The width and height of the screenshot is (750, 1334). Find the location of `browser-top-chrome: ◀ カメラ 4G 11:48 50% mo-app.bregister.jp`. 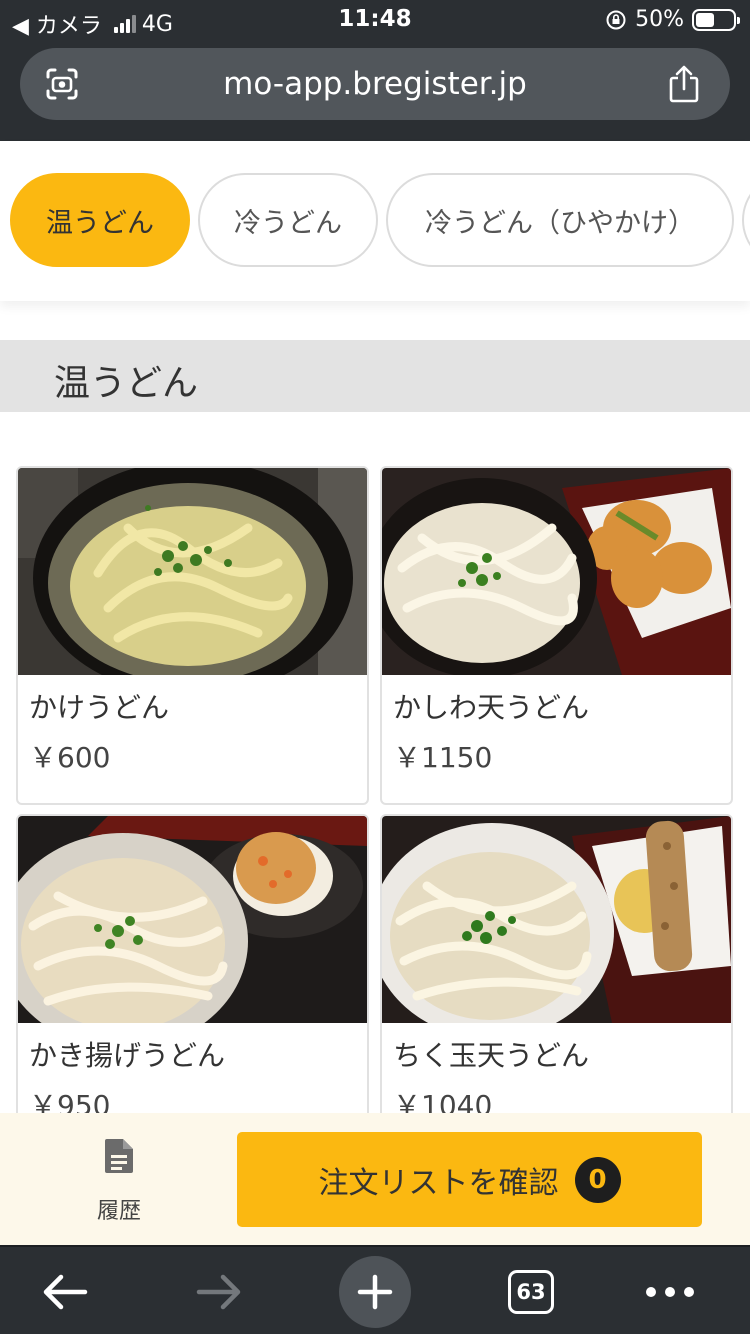

browser-top-chrome: ◀ カメラ 4G 11:48 50% mo-app.bregister.jp is located at coordinates (375, 70).